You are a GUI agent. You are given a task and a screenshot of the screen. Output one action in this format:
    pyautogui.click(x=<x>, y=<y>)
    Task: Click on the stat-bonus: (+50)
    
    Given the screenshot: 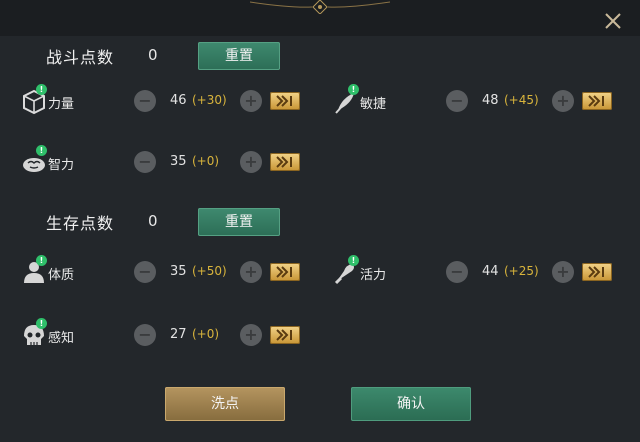 What is the action you would take?
    pyautogui.click(x=209, y=271)
    